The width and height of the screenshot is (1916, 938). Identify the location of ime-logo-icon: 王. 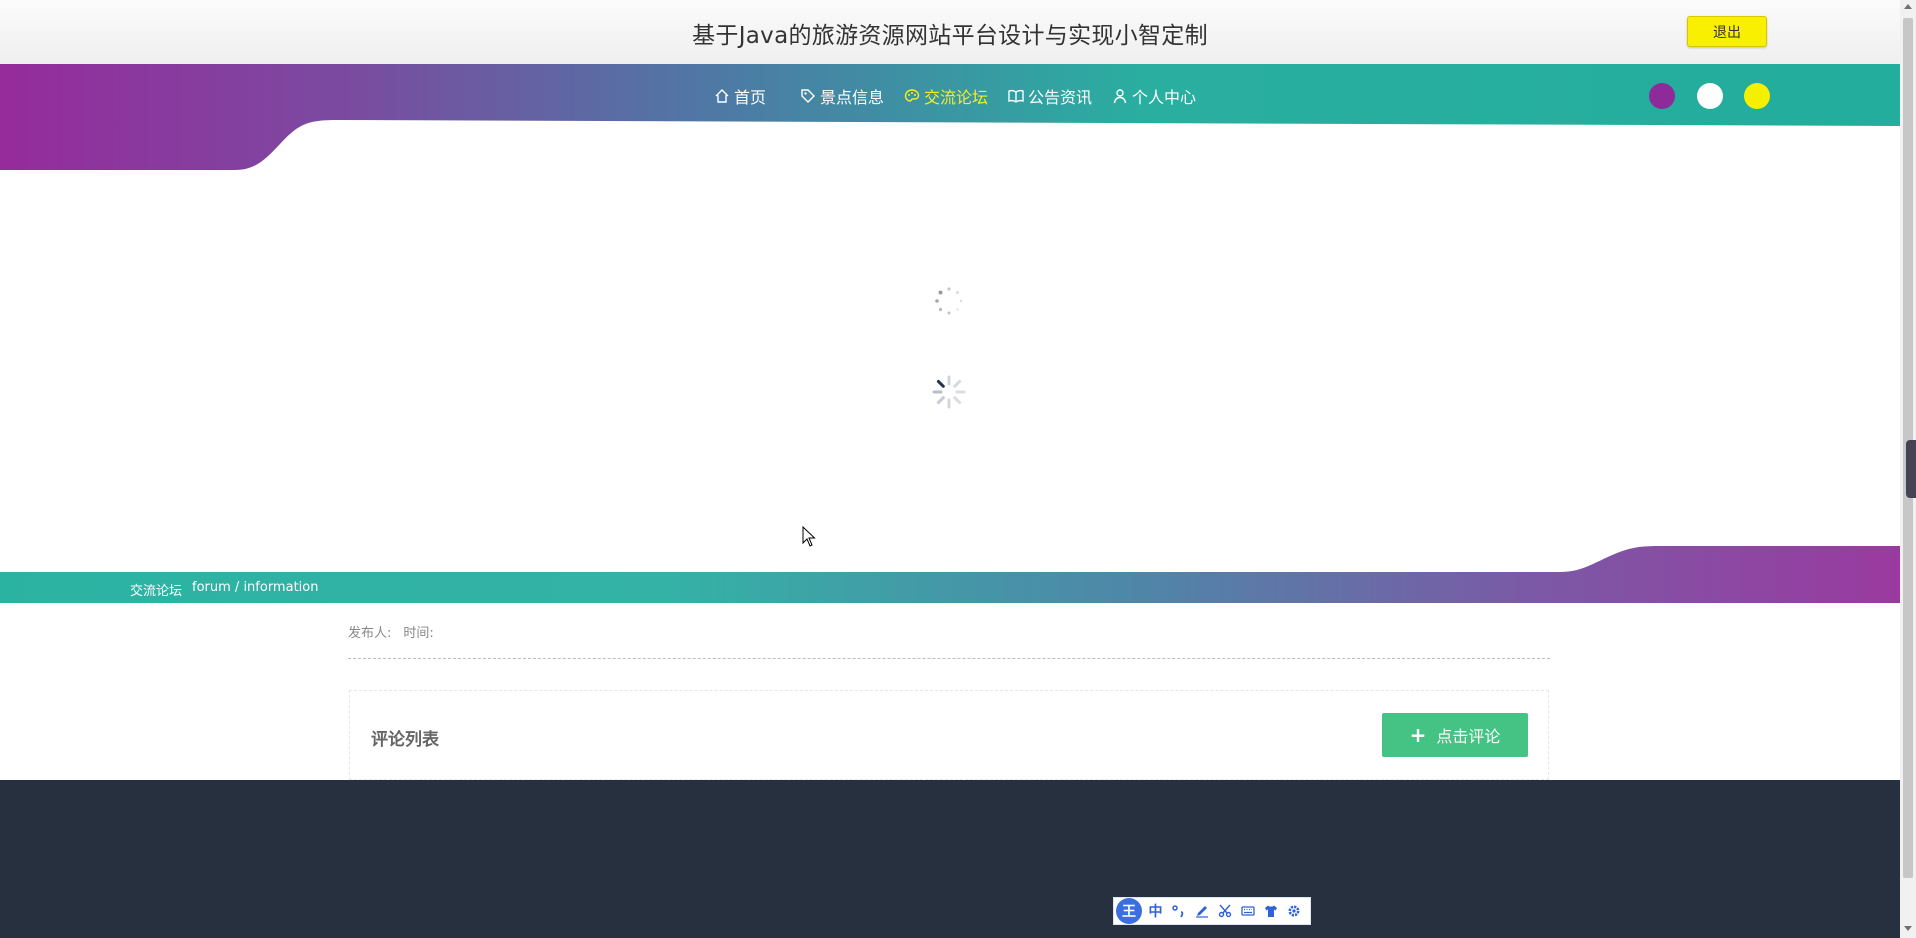
(1129, 911).